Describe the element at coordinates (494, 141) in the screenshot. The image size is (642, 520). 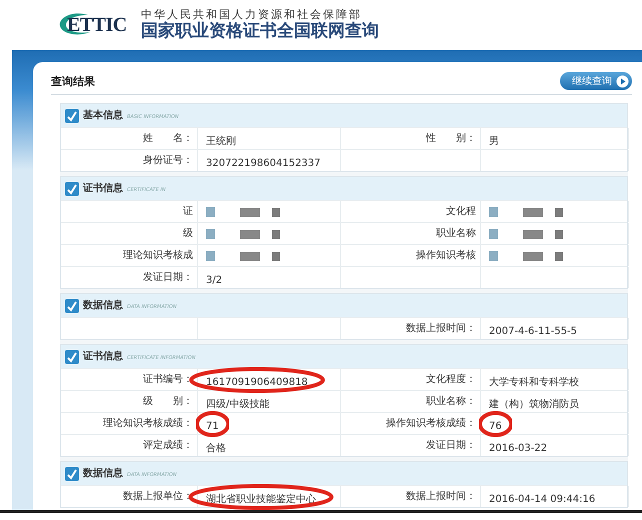
I see `field-value: 男` at that location.